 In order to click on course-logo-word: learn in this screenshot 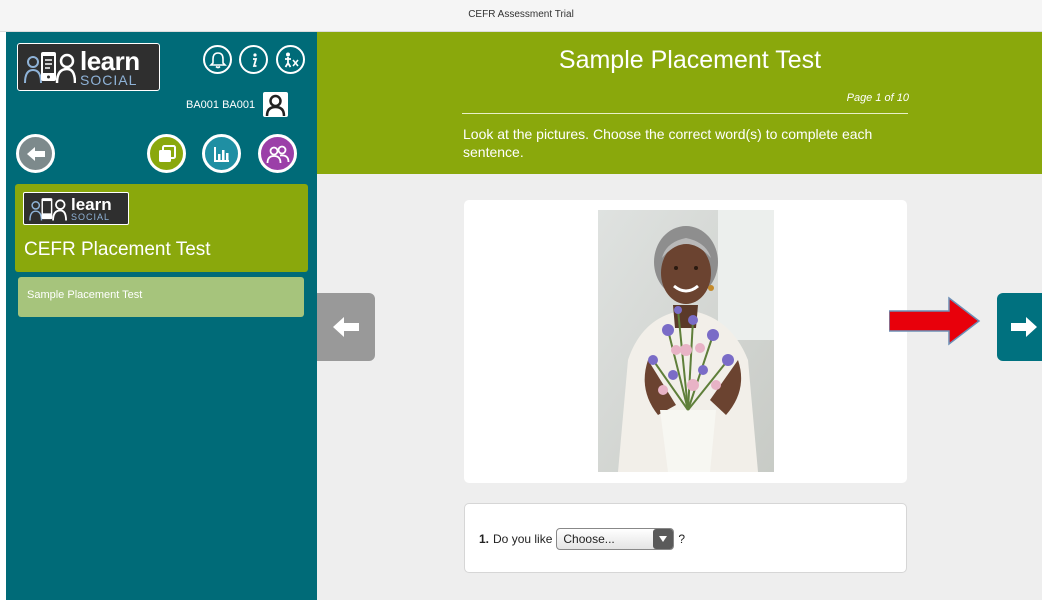, I will do `click(91, 204)`.